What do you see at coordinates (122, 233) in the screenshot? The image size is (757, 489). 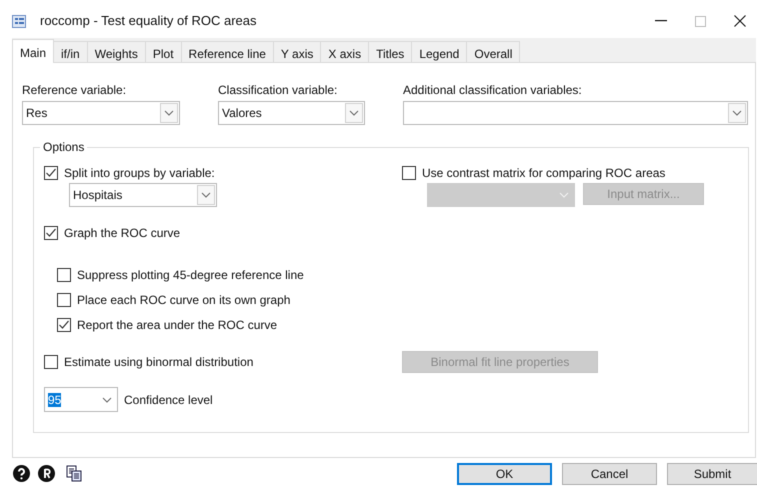 I see `checkbox-label: Graph the ROC curve` at bounding box center [122, 233].